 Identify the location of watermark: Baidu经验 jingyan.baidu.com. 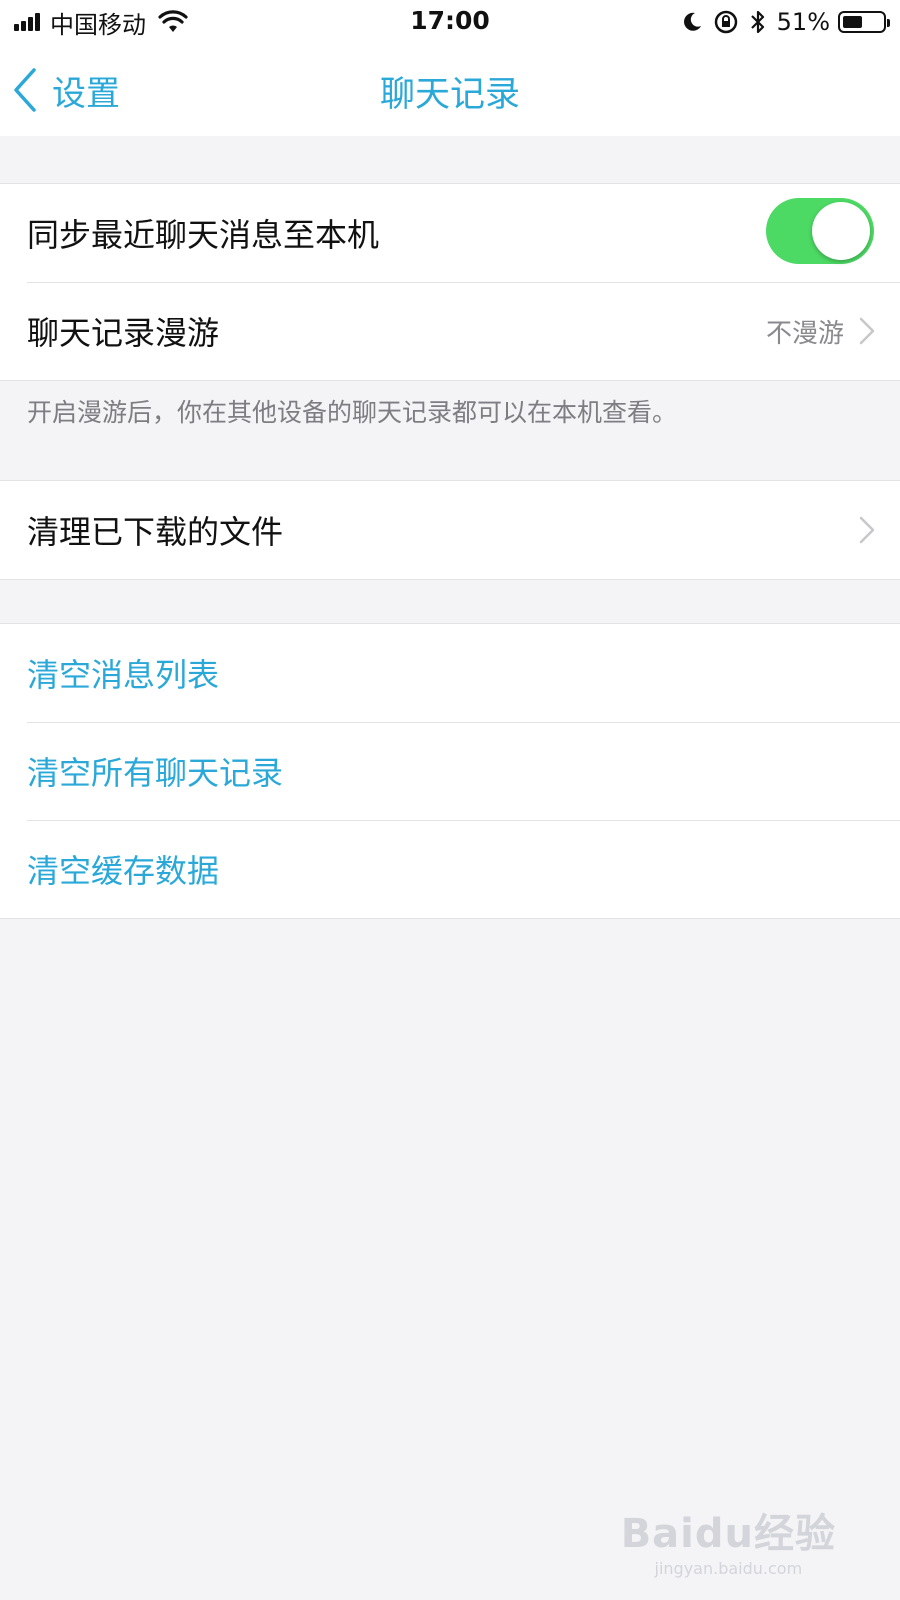
(728, 1539).